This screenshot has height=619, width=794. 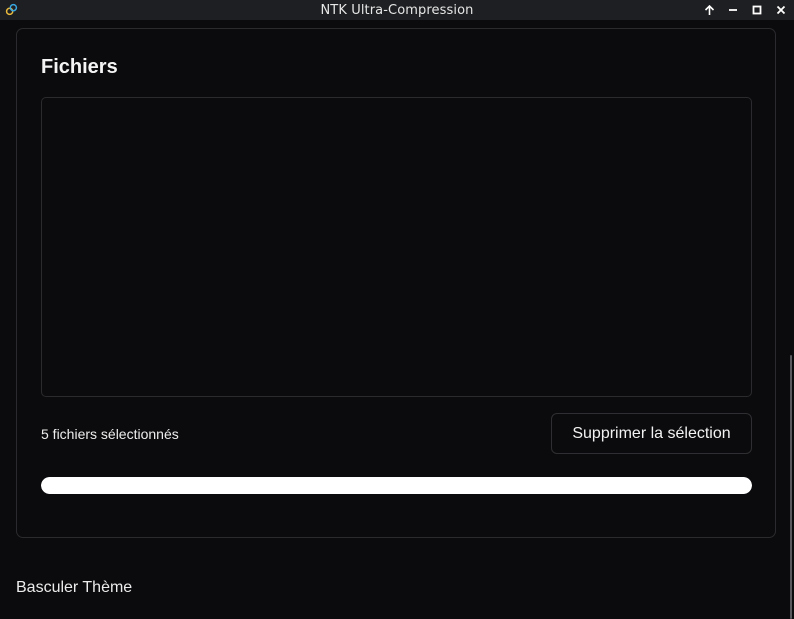 I want to click on link-icon, so click(x=11, y=9).